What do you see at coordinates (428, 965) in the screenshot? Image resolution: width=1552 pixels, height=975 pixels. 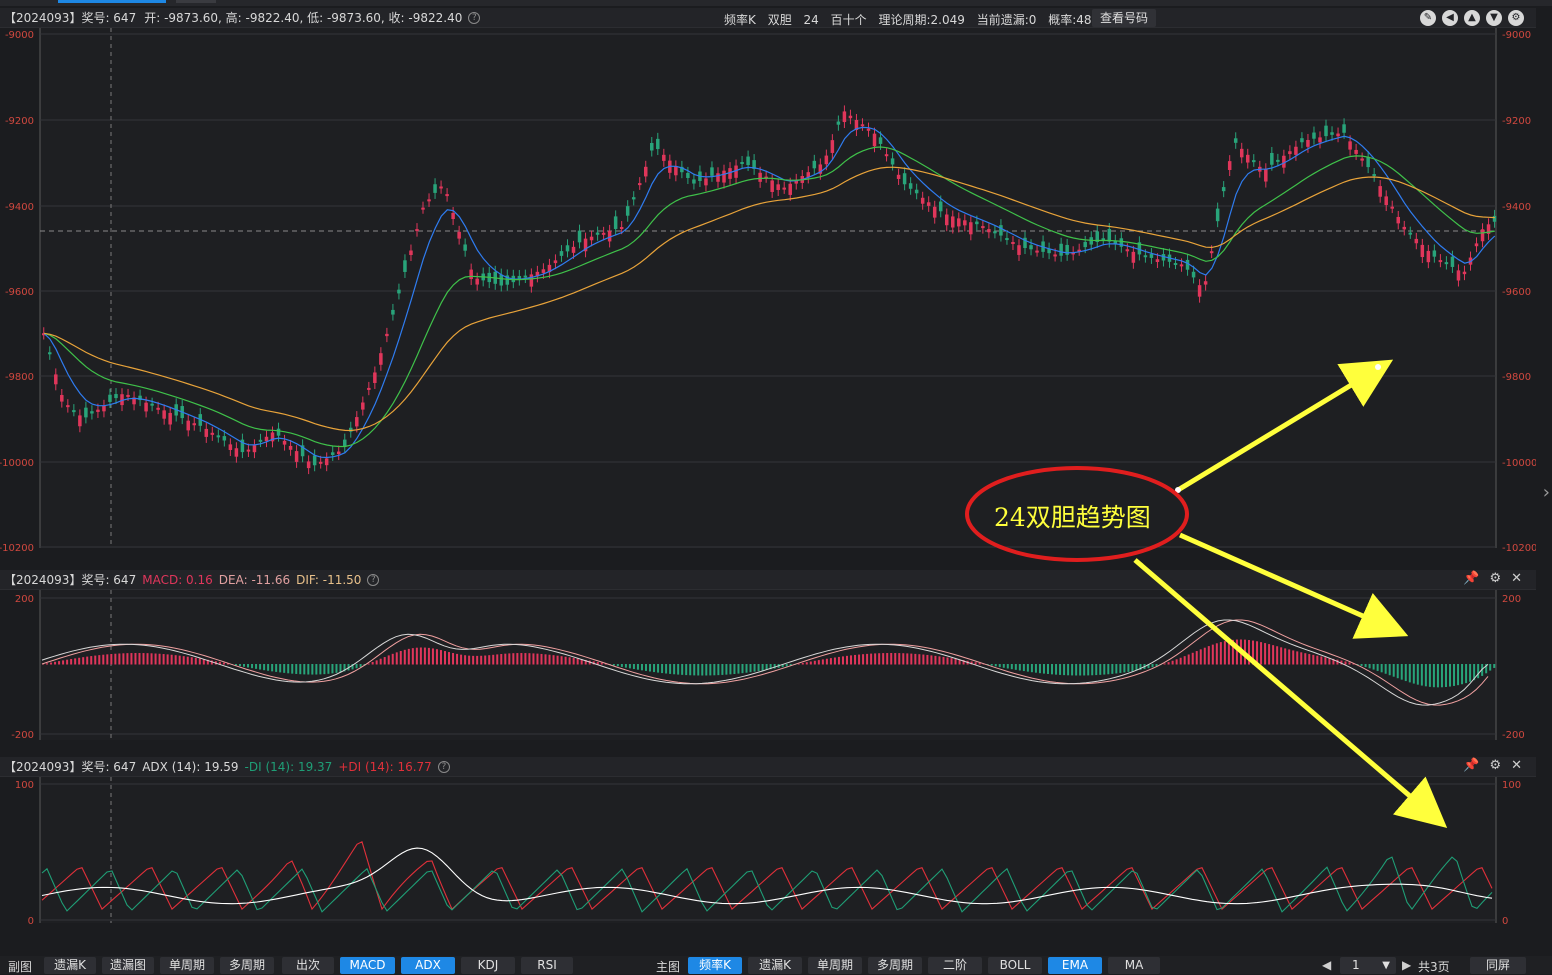 I see `sub-btn-adx: ADX` at bounding box center [428, 965].